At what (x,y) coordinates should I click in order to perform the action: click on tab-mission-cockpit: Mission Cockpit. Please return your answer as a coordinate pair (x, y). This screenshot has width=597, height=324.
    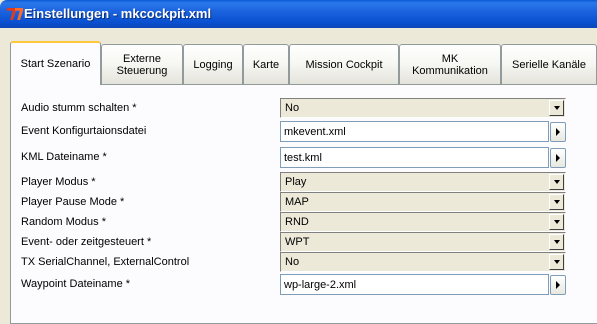
    Looking at the image, I should click on (344, 64).